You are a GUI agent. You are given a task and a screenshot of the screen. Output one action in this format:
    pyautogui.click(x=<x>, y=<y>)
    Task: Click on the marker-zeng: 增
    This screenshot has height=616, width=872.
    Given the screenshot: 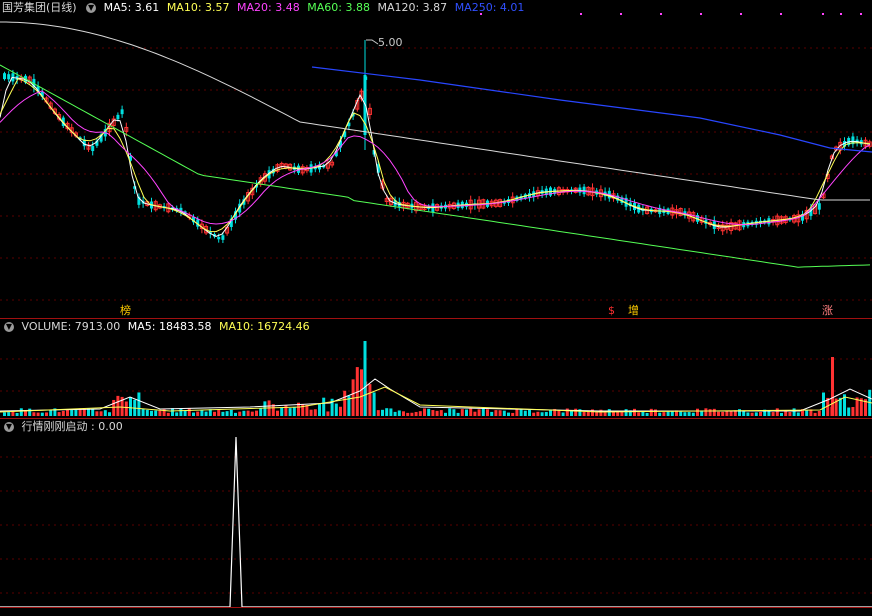 What is the action you would take?
    pyautogui.click(x=633, y=310)
    